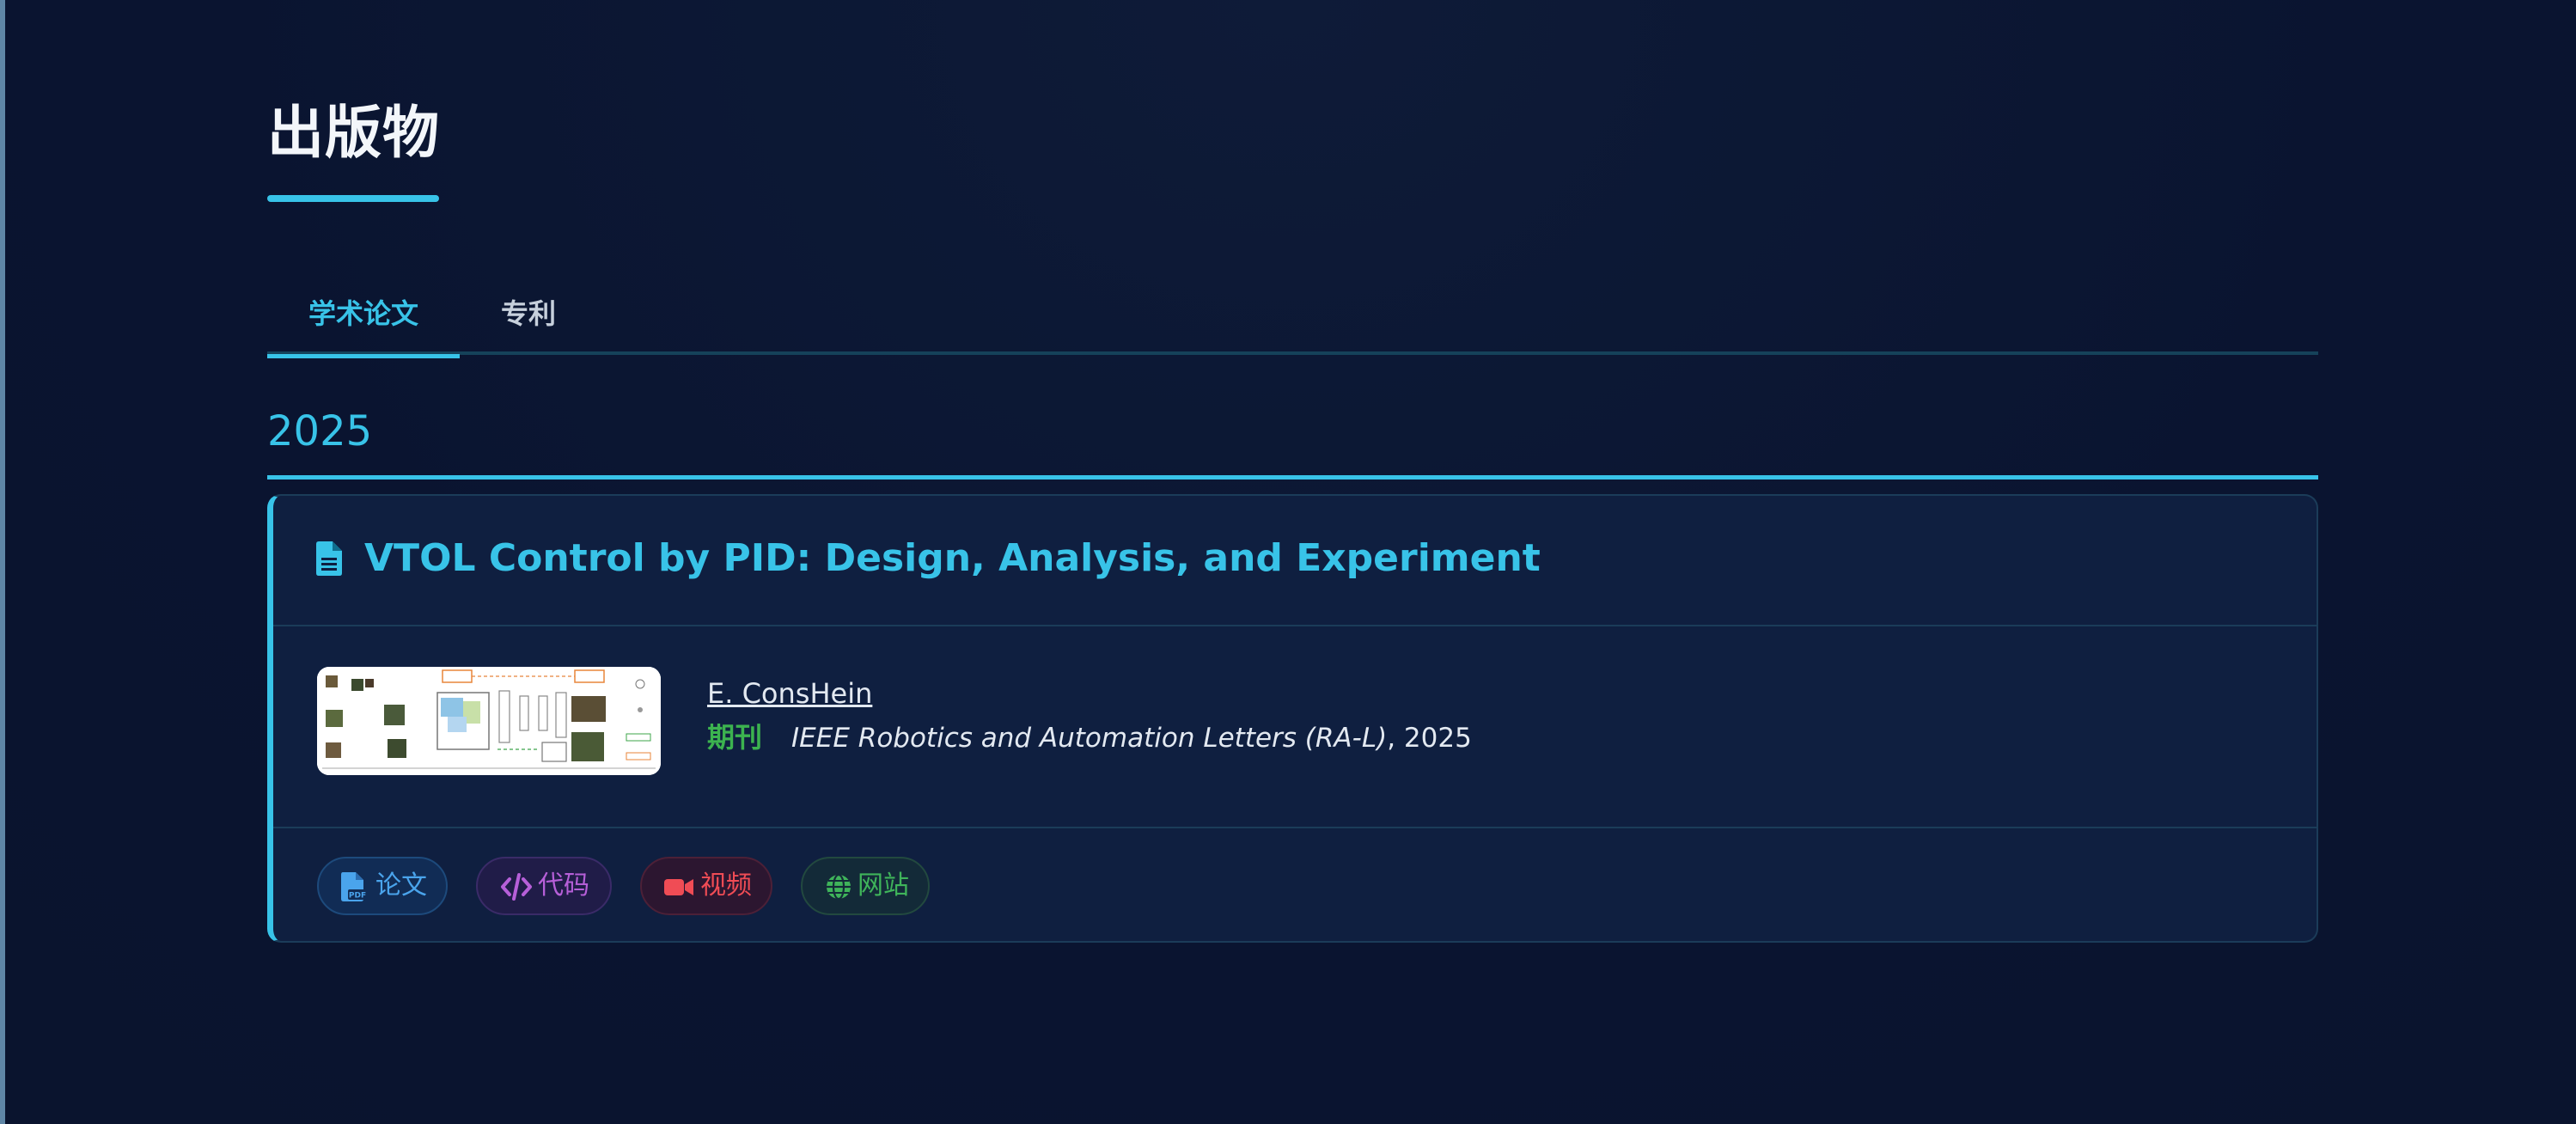  What do you see at coordinates (357, 896) in the screenshot?
I see `svg-text: PDF` at bounding box center [357, 896].